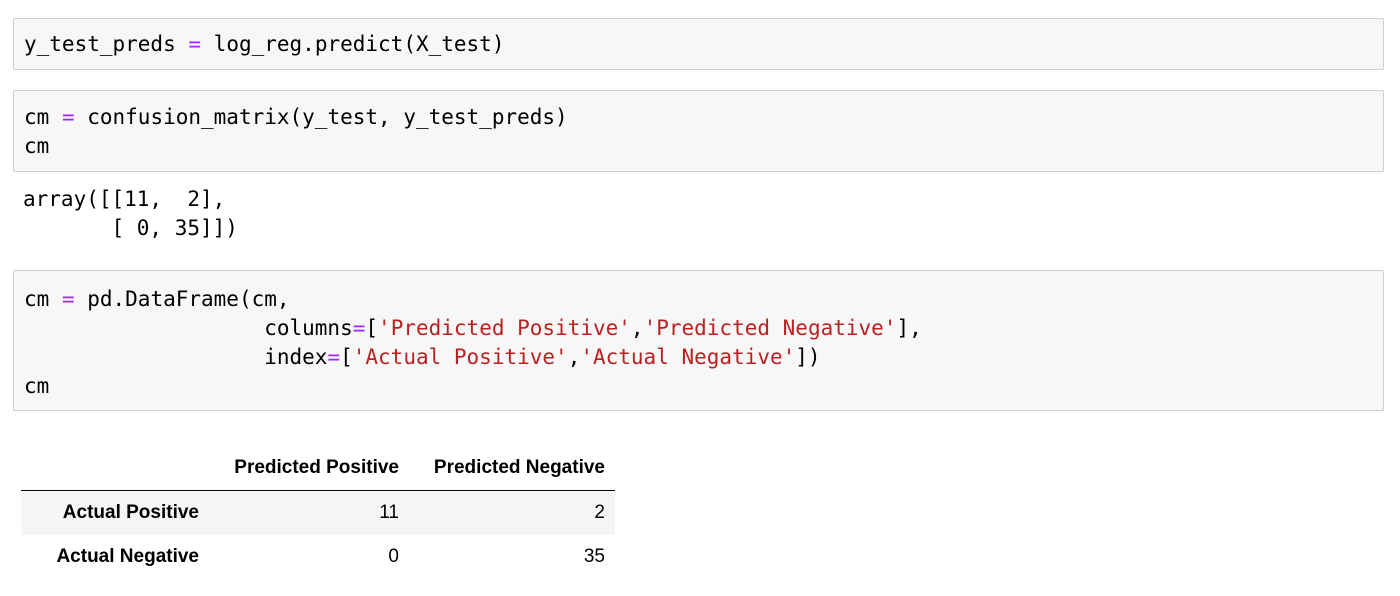 The height and width of the screenshot is (596, 1400). Describe the element at coordinates (318, 557) in the screenshot. I see `table-row: Actual Negative 0 35` at that location.